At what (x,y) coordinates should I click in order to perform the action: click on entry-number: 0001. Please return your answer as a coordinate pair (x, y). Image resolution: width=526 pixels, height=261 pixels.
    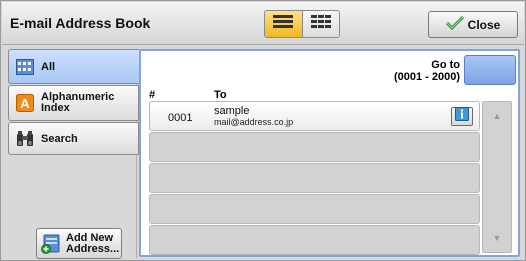
    Looking at the image, I should click on (180, 118).